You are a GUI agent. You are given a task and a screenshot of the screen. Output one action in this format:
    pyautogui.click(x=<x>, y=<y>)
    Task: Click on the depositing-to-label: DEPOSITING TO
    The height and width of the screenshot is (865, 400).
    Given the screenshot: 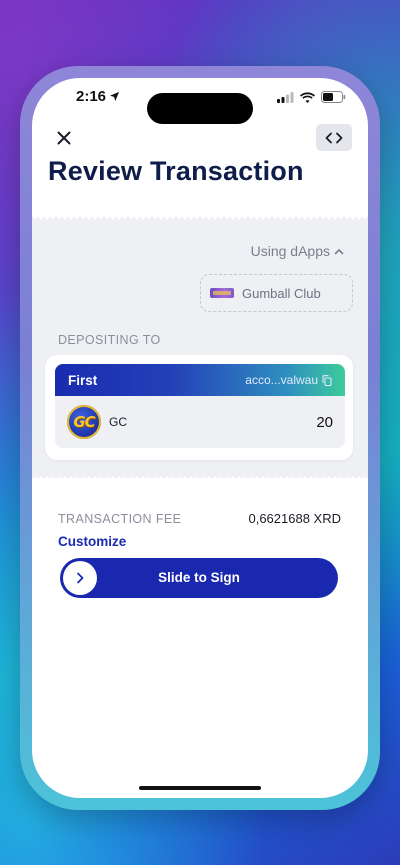 What is the action you would take?
    pyautogui.click(x=109, y=340)
    